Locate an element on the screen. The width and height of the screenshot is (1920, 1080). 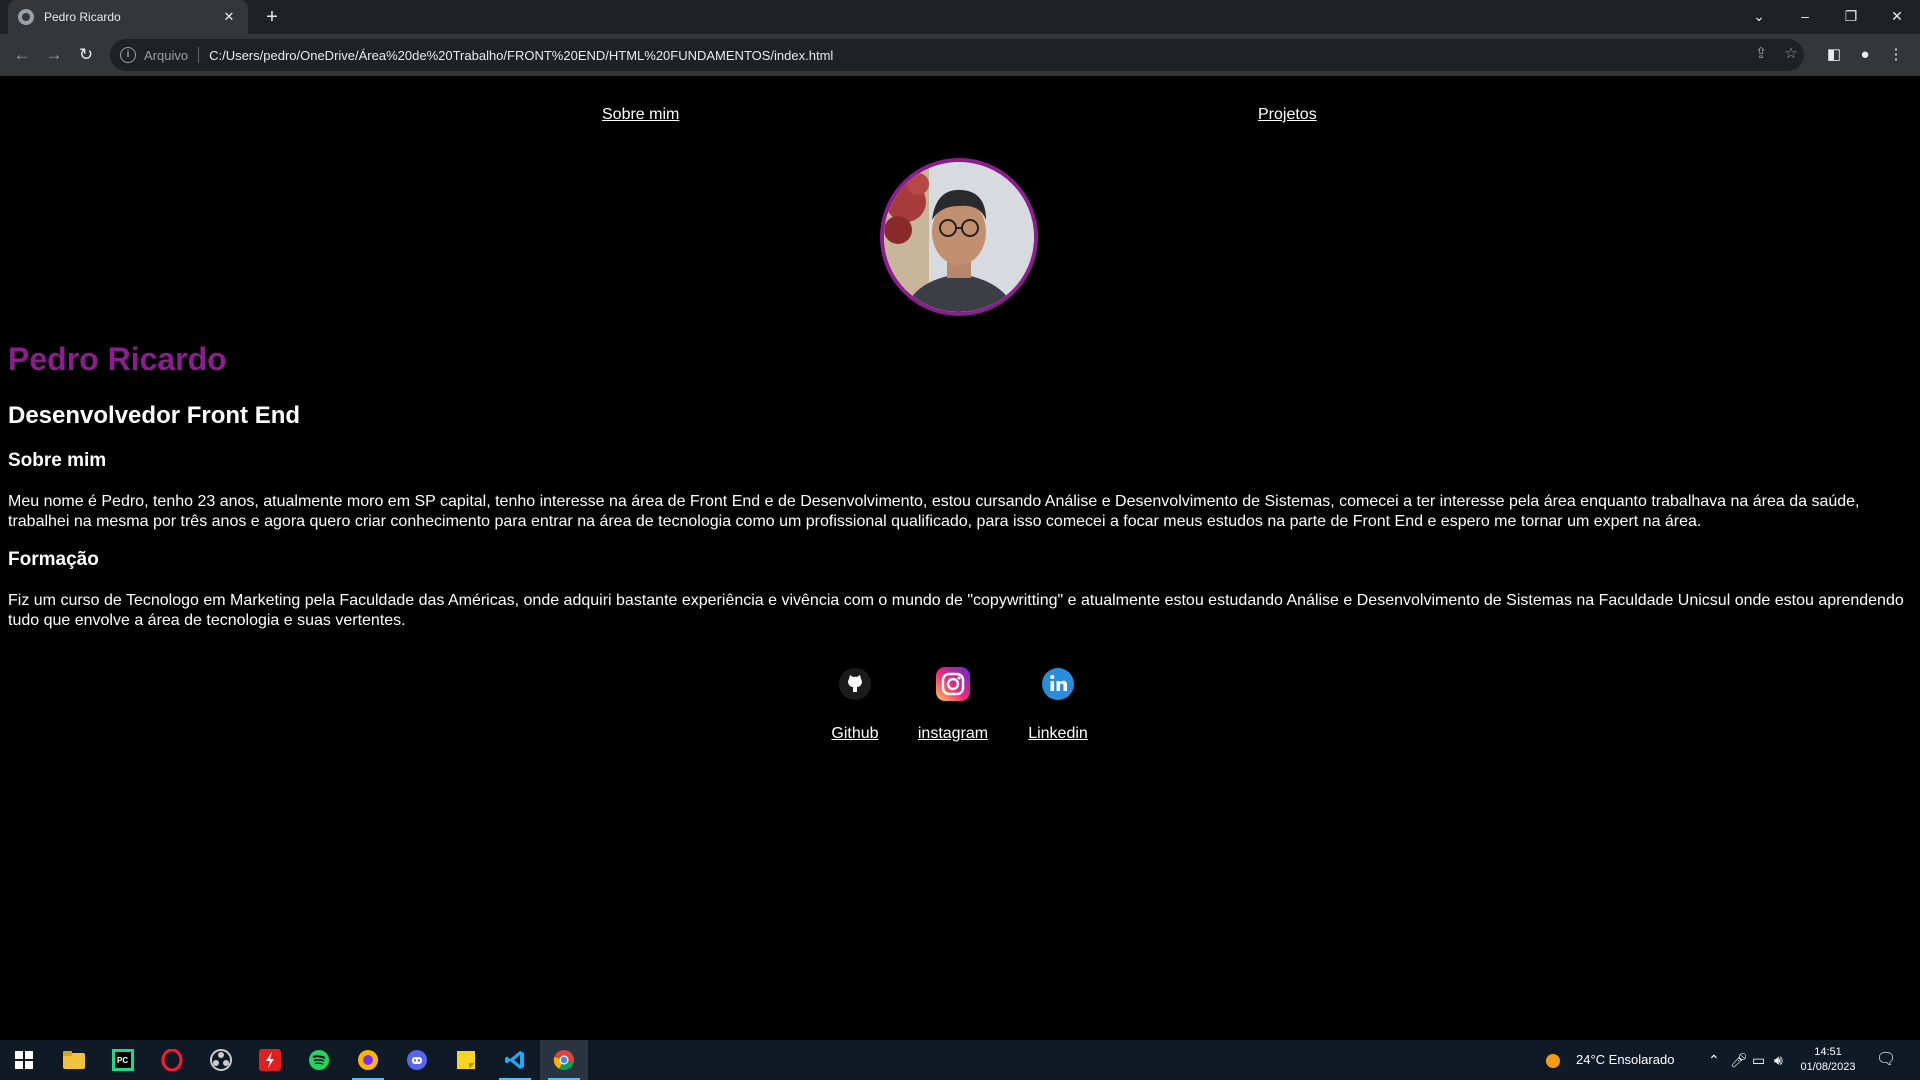
avatar is located at coordinates (959, 237).